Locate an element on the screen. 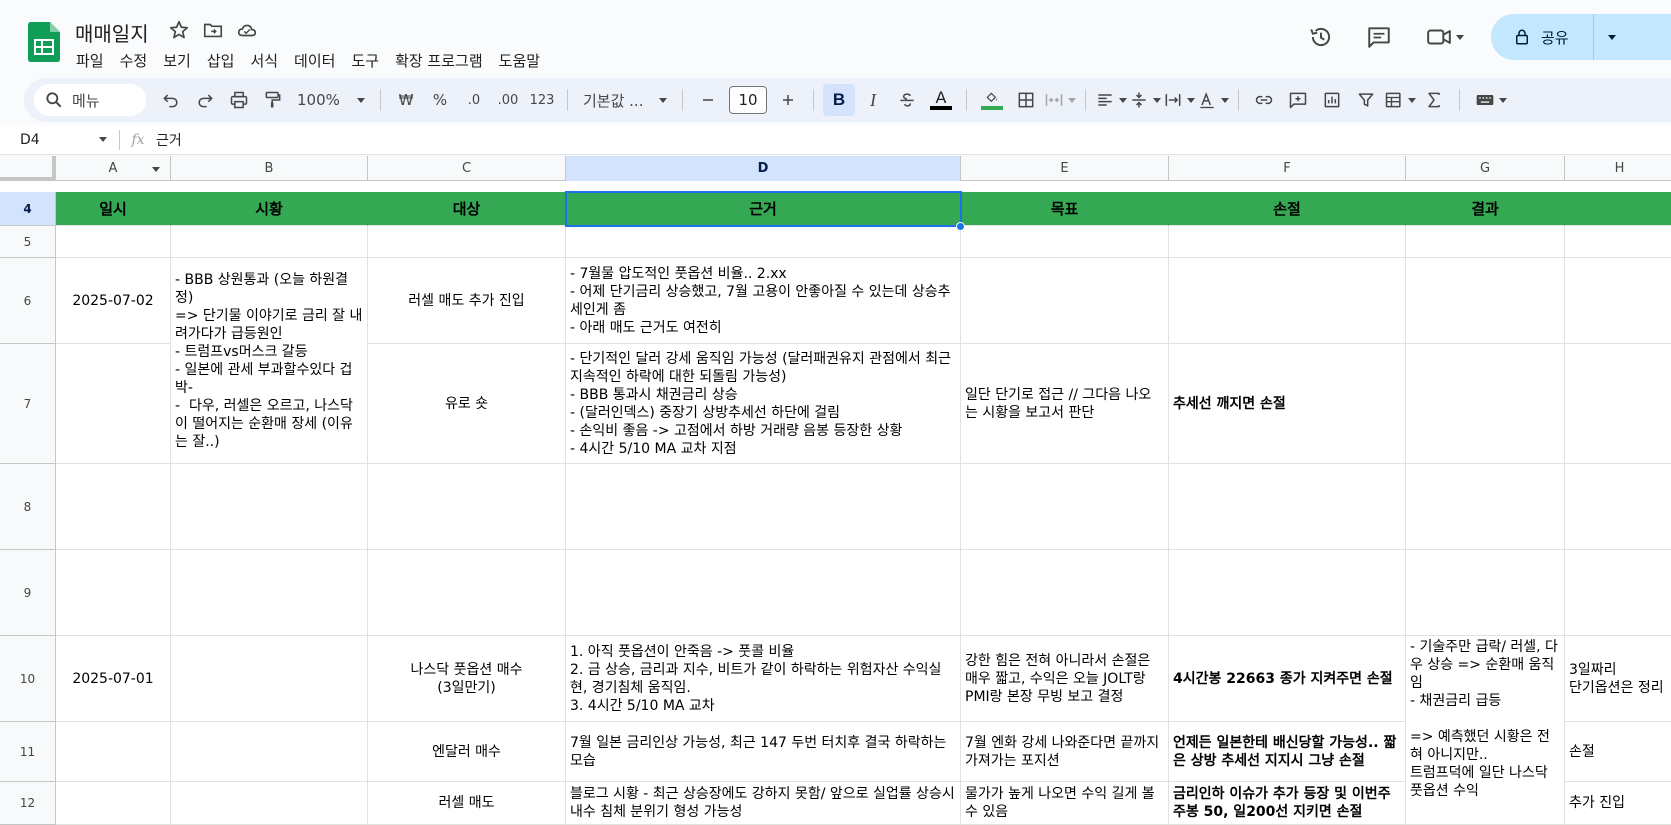 The image size is (1671, 825). header-cell-h is located at coordinates (1618, 209).